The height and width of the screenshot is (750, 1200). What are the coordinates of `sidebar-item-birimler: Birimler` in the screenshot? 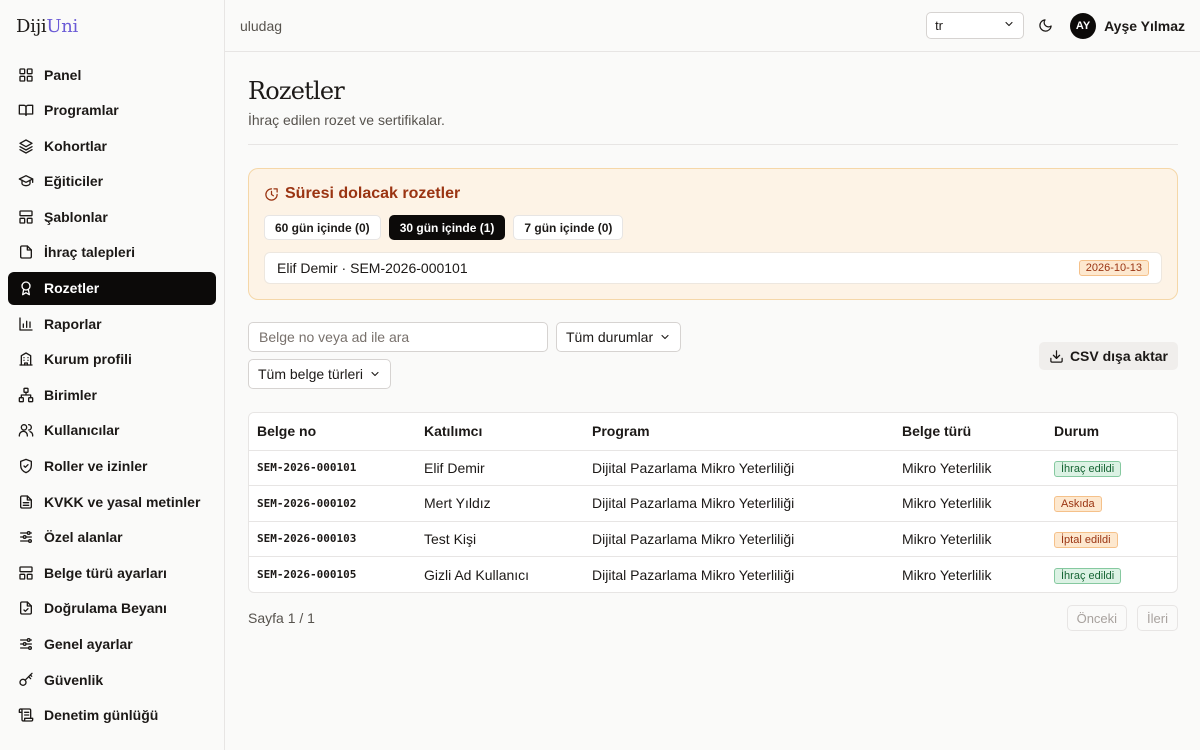 It's located at (112, 394).